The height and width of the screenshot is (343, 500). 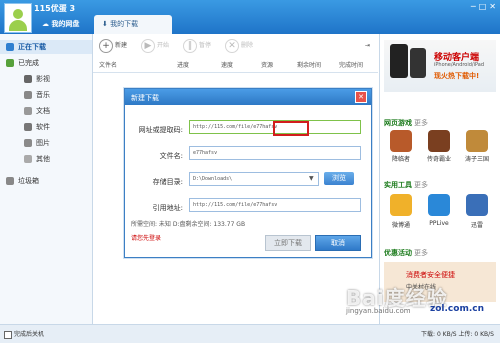 What do you see at coordinates (188, 224) in the screenshot?
I see `disk-space-info: 所需空间: 未知 D:盘剩余空间: 133.77 GB` at bounding box center [188, 224].